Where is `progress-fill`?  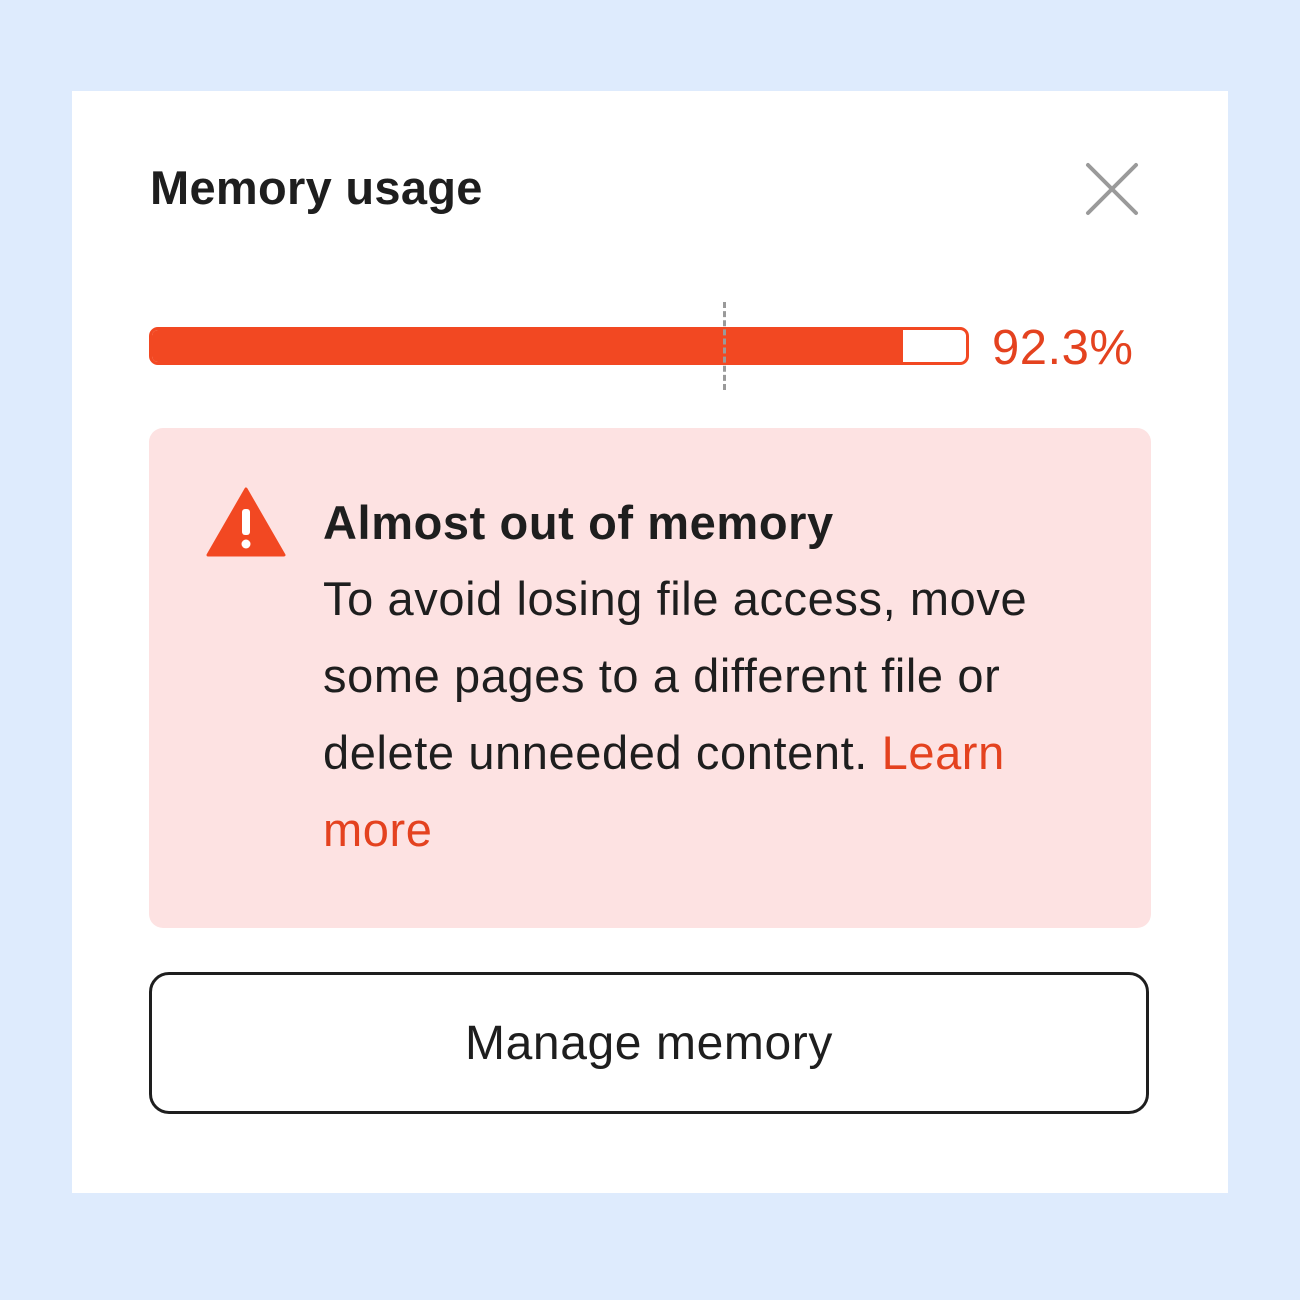
progress-fill is located at coordinates (528, 346).